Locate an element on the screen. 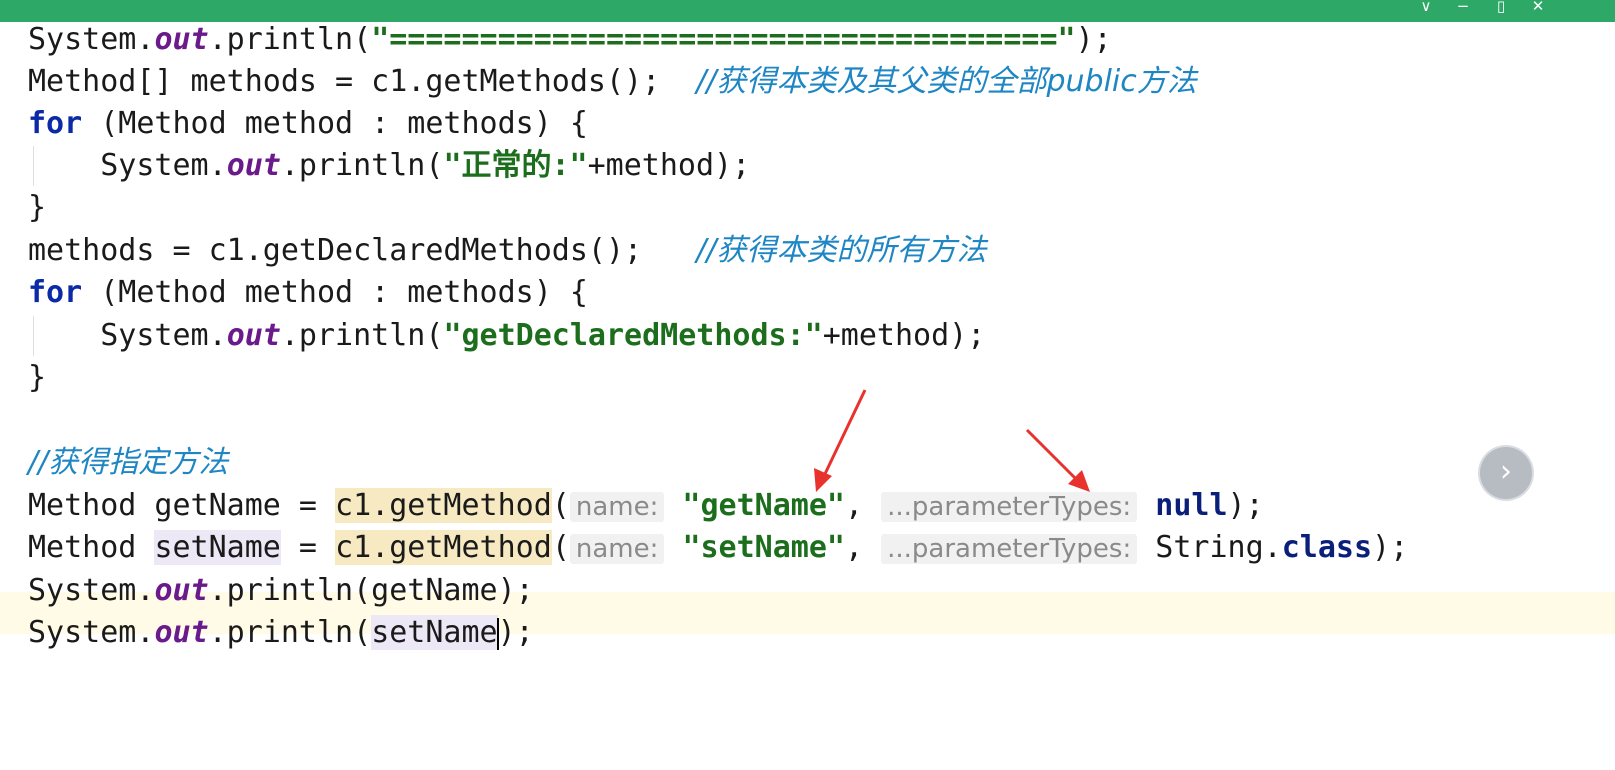  chevron-right-icon: › is located at coordinates (1506, 471).